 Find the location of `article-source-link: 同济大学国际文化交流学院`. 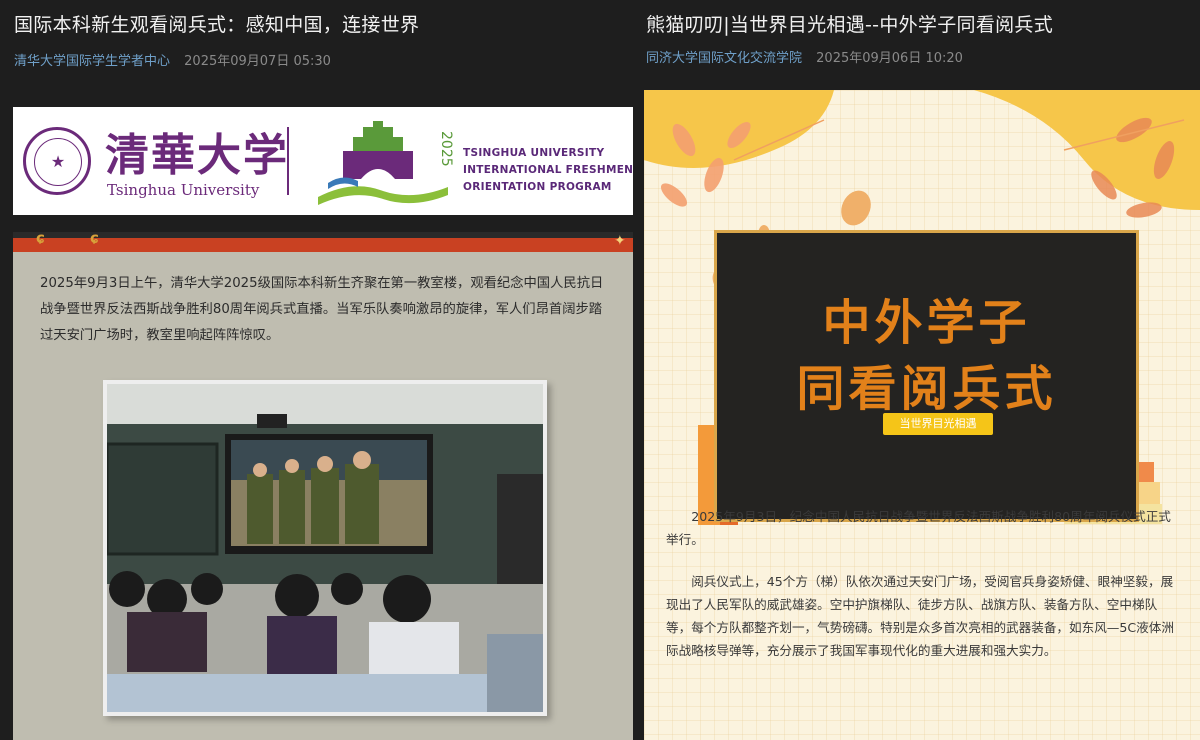

article-source-link: 同济大学国际文化交流学院 is located at coordinates (724, 58).